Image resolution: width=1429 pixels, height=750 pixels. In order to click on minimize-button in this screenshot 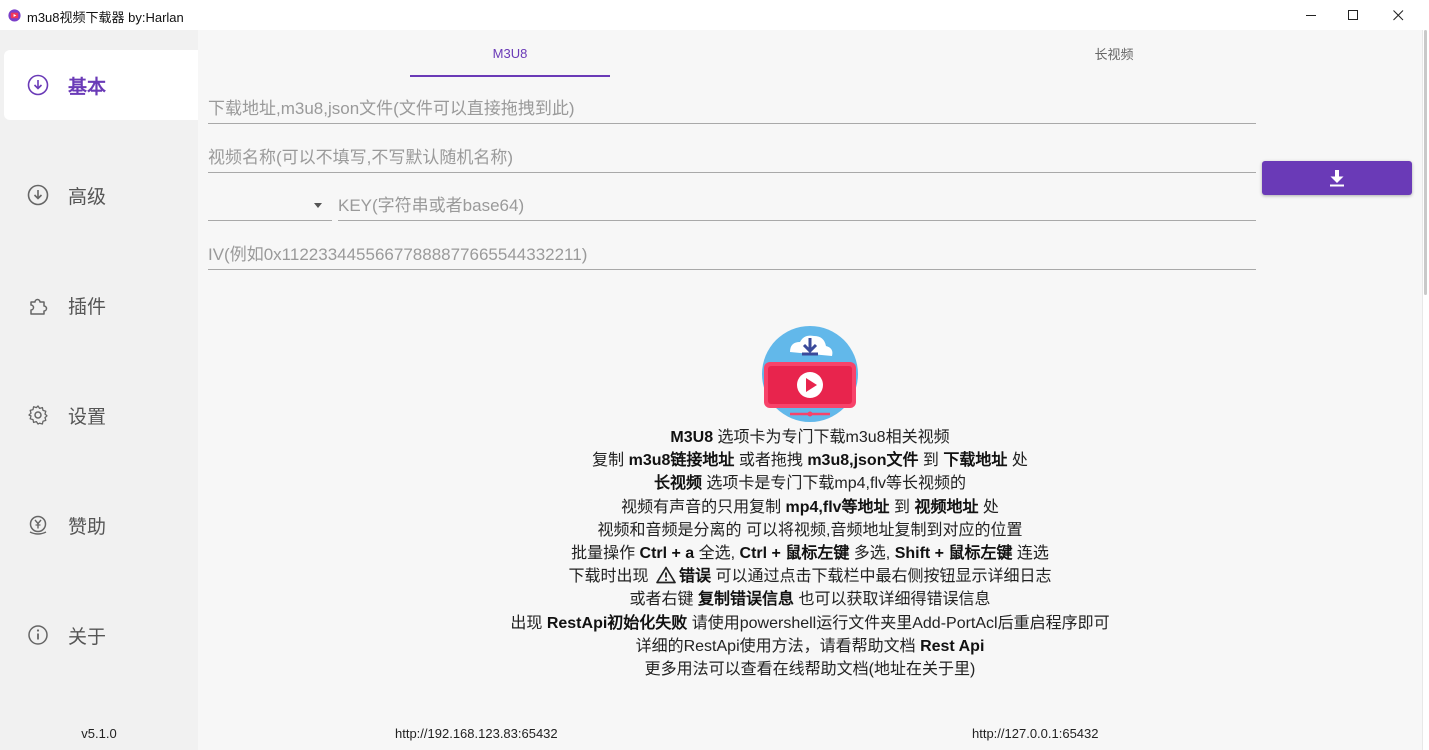, I will do `click(1311, 15)`.